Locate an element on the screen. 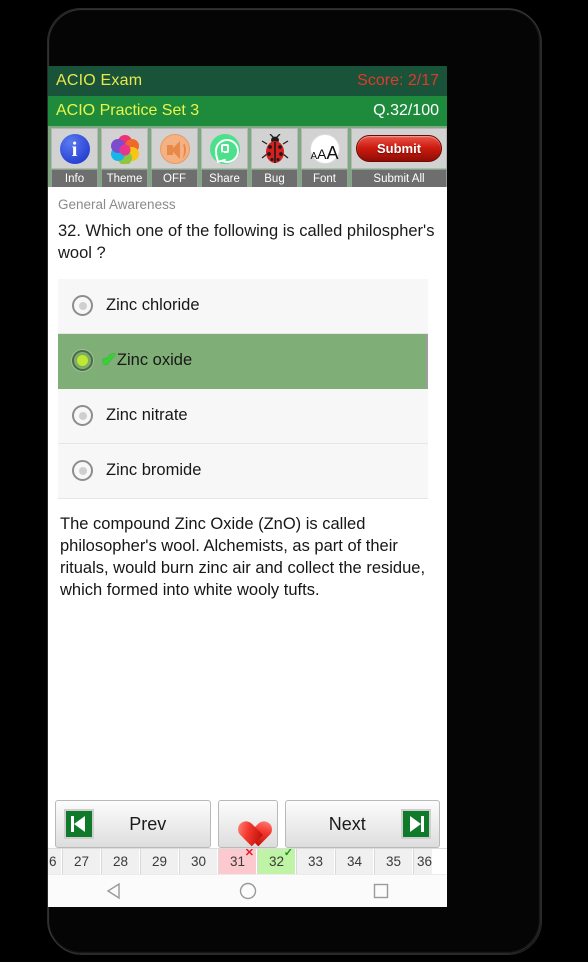 The height and width of the screenshot is (962, 588). question-cell-wrong: ✕ 31 is located at coordinates (237, 861).